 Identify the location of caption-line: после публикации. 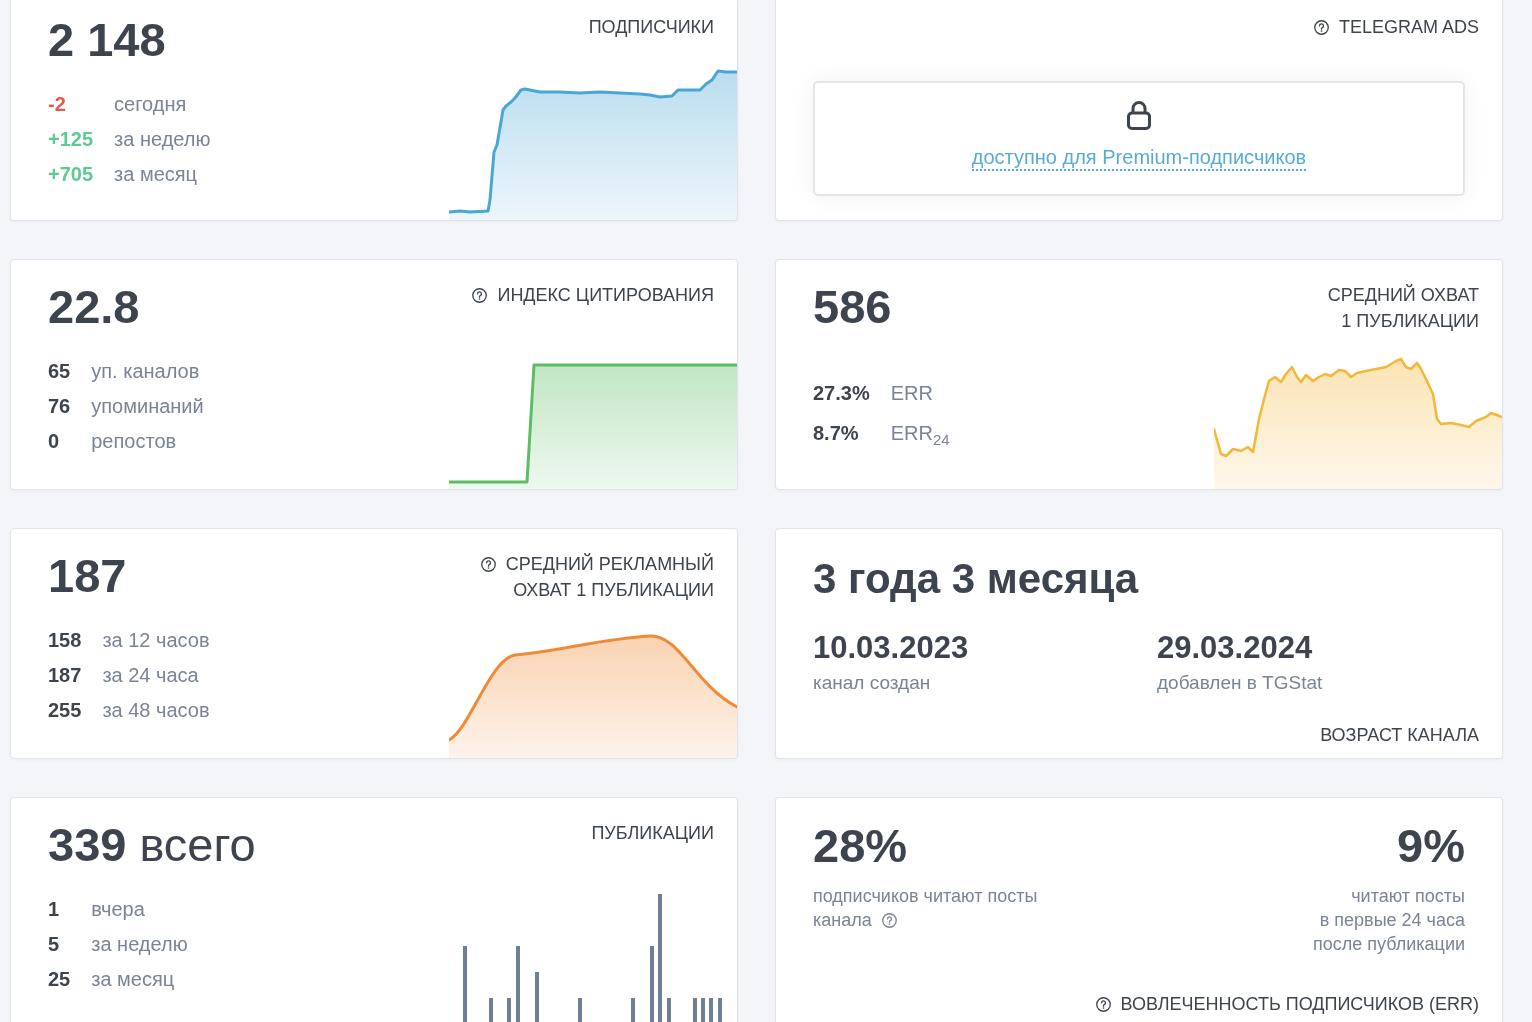
(1389, 944).